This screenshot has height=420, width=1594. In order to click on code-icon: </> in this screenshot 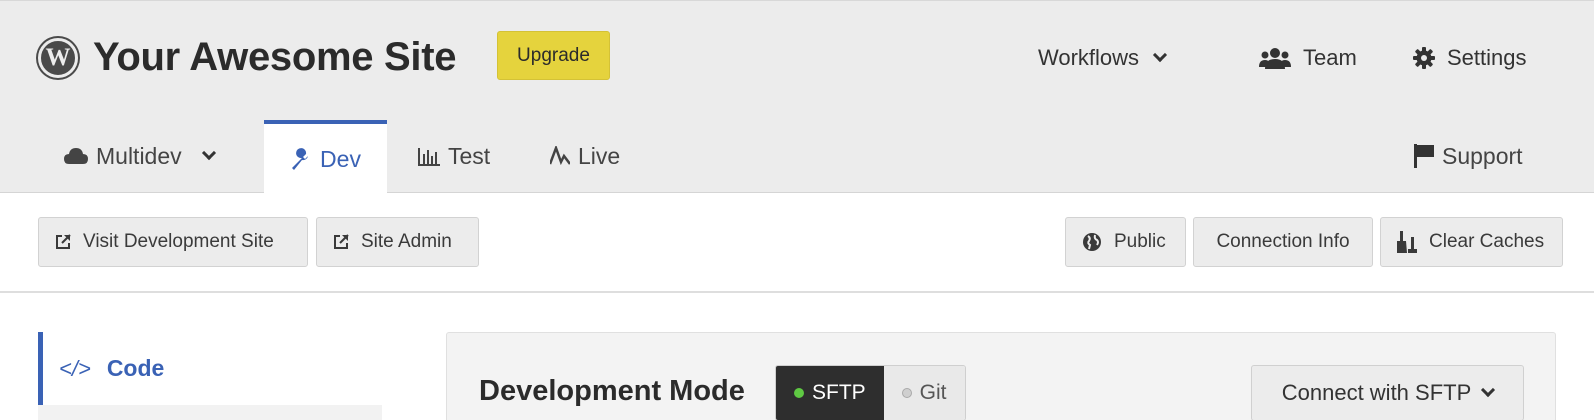, I will do `click(75, 368)`.